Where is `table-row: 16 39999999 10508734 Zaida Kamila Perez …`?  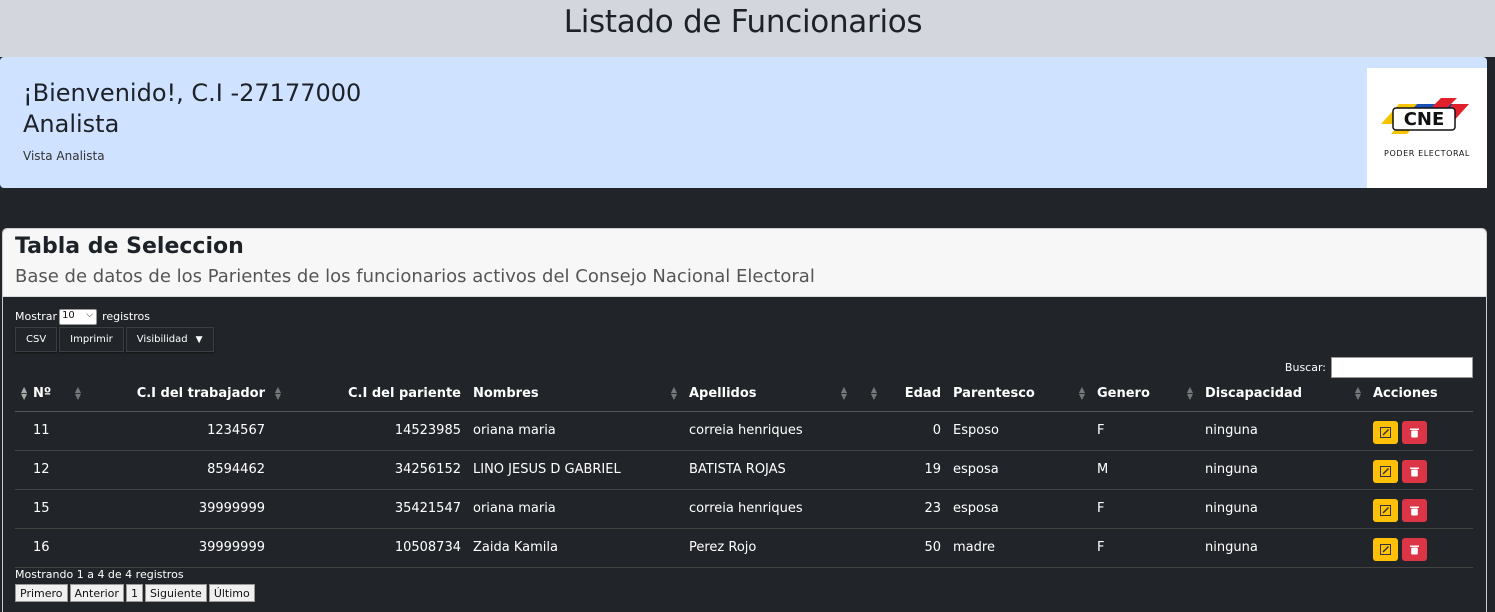 table-row: 16 39999999 10508734 Zaida Kamila Perez … is located at coordinates (744, 548).